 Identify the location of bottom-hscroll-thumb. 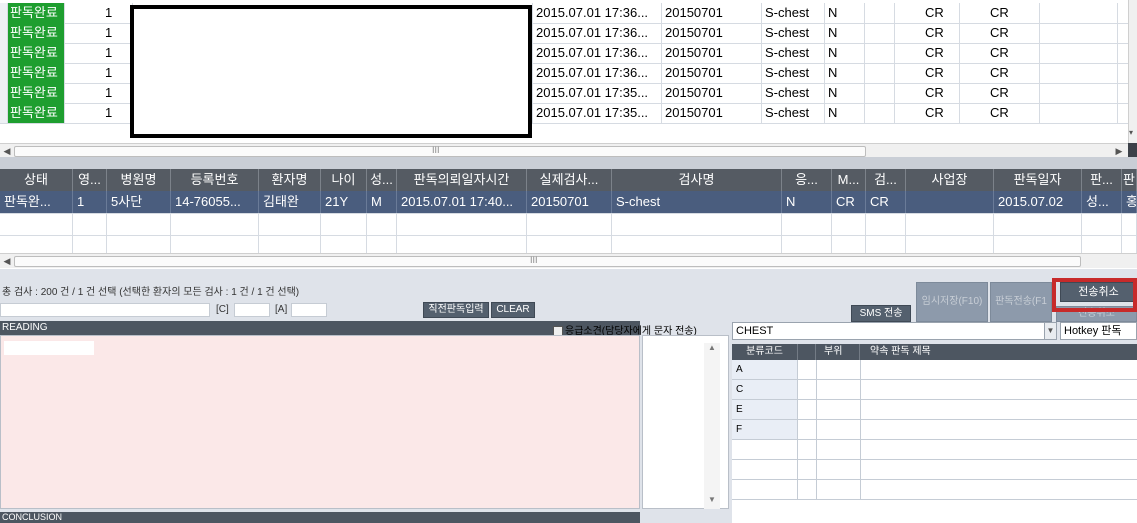
(547, 261).